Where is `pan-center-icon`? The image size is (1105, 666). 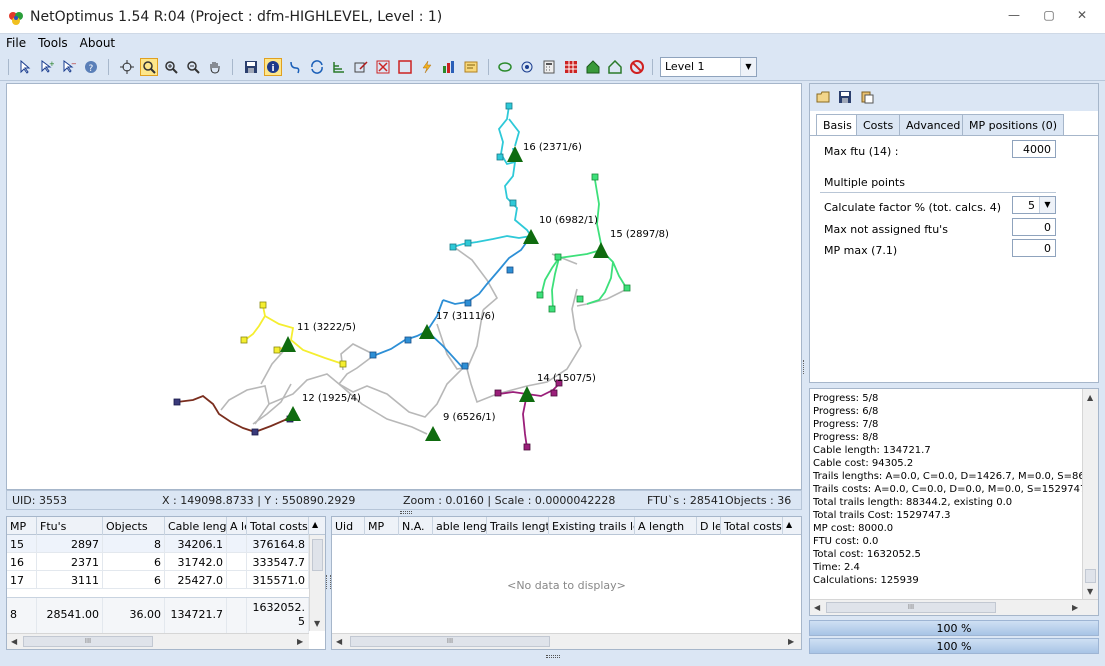
pan-center-icon is located at coordinates (127, 67).